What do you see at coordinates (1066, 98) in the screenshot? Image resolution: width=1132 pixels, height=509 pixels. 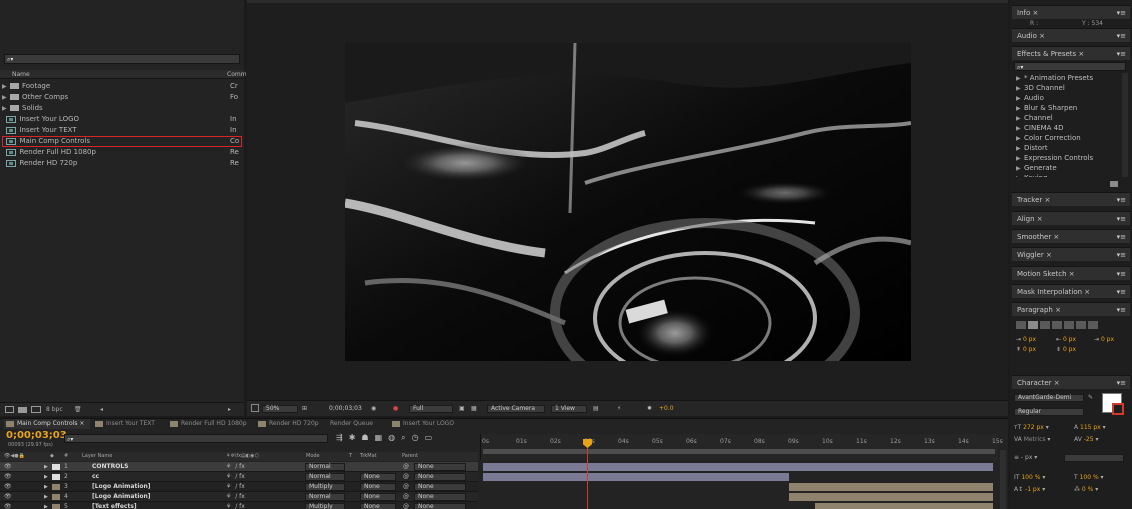 I see `effects-category: ▶ Audio` at bounding box center [1066, 98].